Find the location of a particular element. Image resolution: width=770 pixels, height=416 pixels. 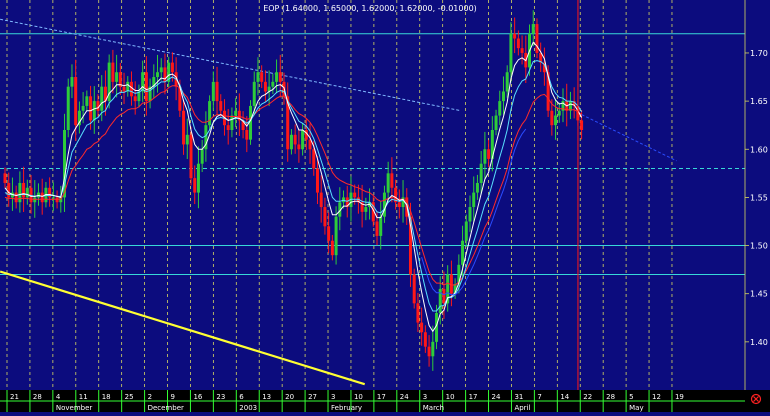

x-day-label: 13 is located at coordinates (266, 397).